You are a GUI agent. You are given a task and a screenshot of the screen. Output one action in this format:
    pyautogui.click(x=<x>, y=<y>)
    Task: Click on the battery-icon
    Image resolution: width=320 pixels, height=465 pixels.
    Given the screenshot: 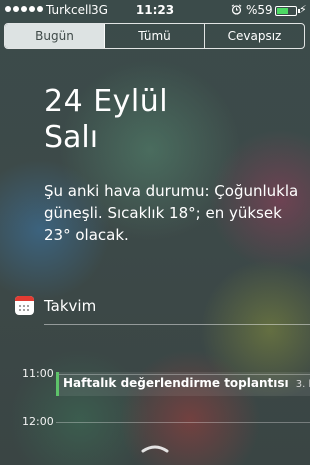 What is the action you would take?
    pyautogui.click(x=287, y=11)
    